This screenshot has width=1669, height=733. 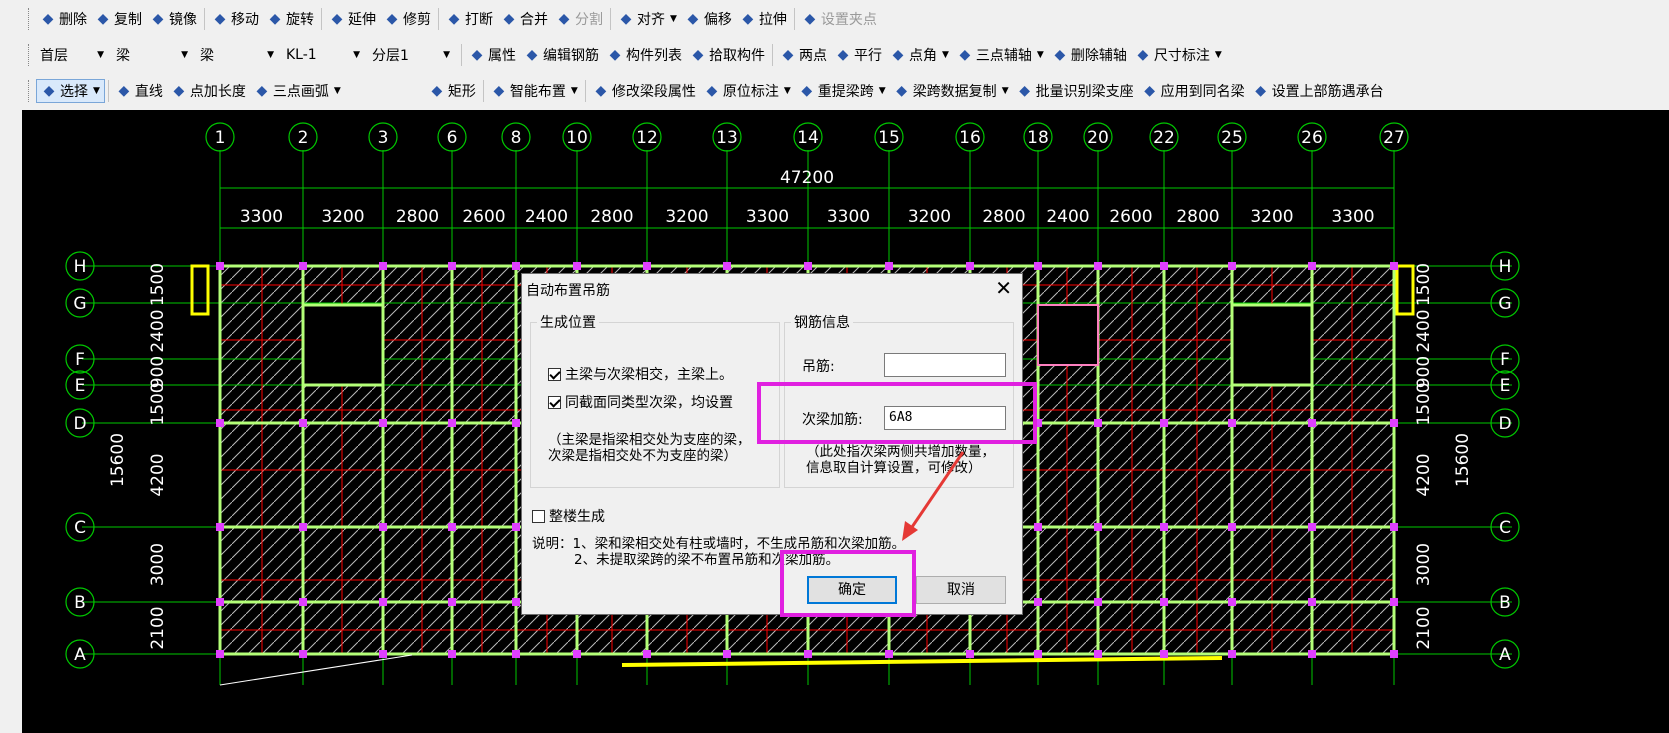 I want to click on whole-building-option: 整楼生成, so click(x=568, y=516).